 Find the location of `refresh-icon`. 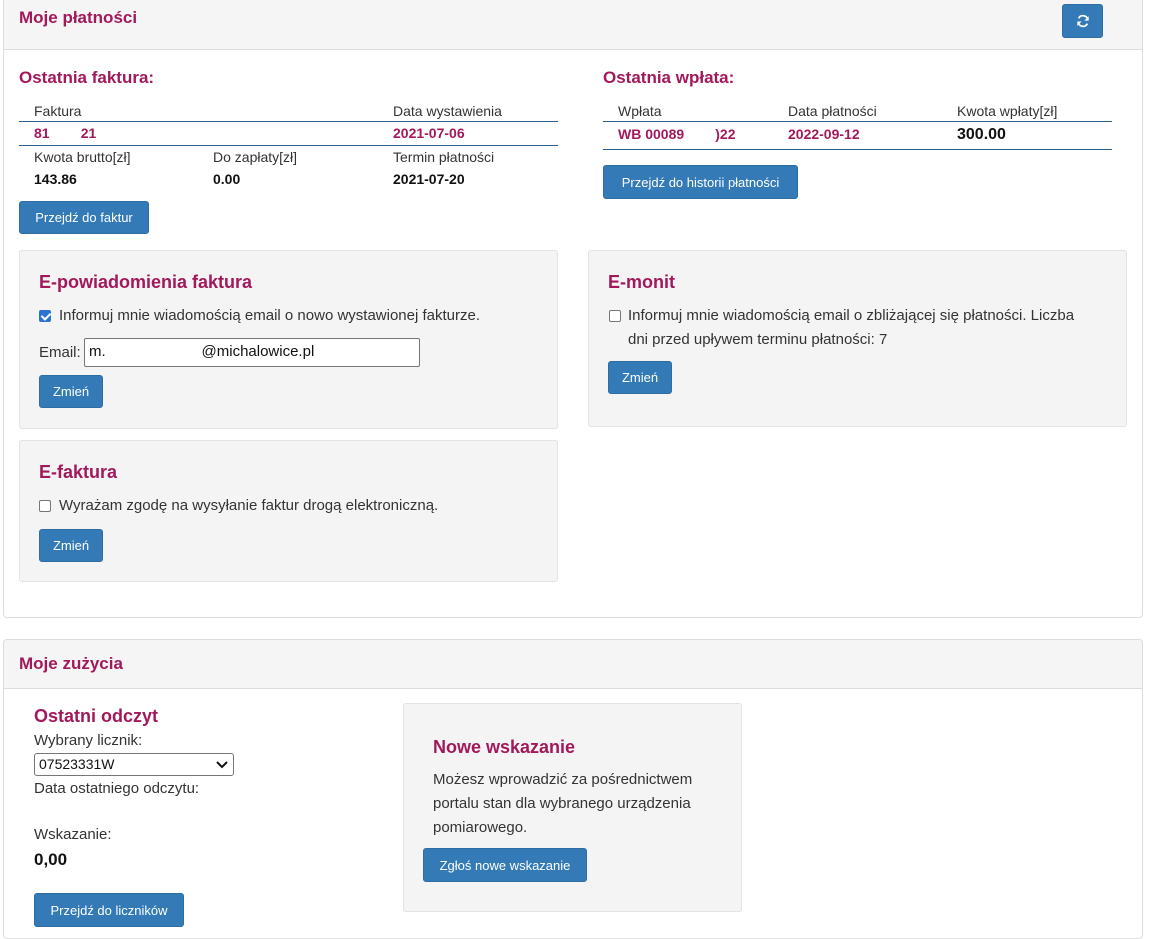

refresh-icon is located at coordinates (1082, 21).